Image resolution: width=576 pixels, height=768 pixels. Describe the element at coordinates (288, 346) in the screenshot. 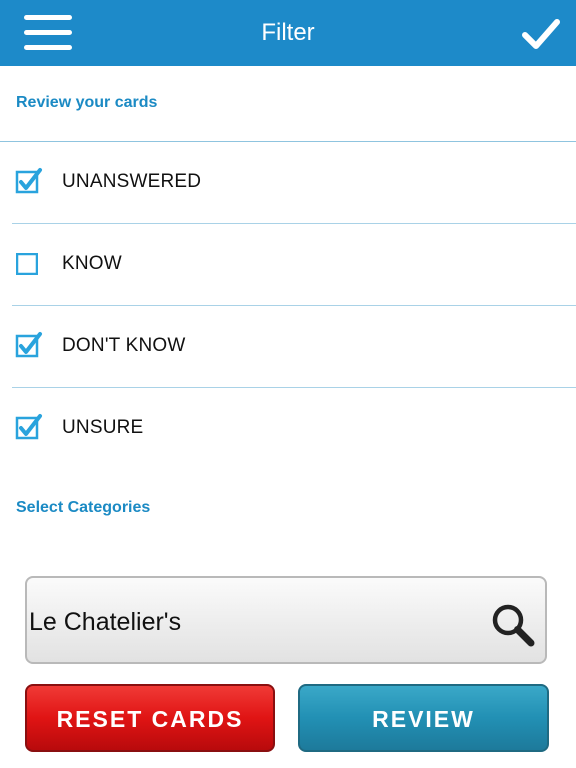

I see `filter-option-dont-know: DON'T KNOW` at that location.